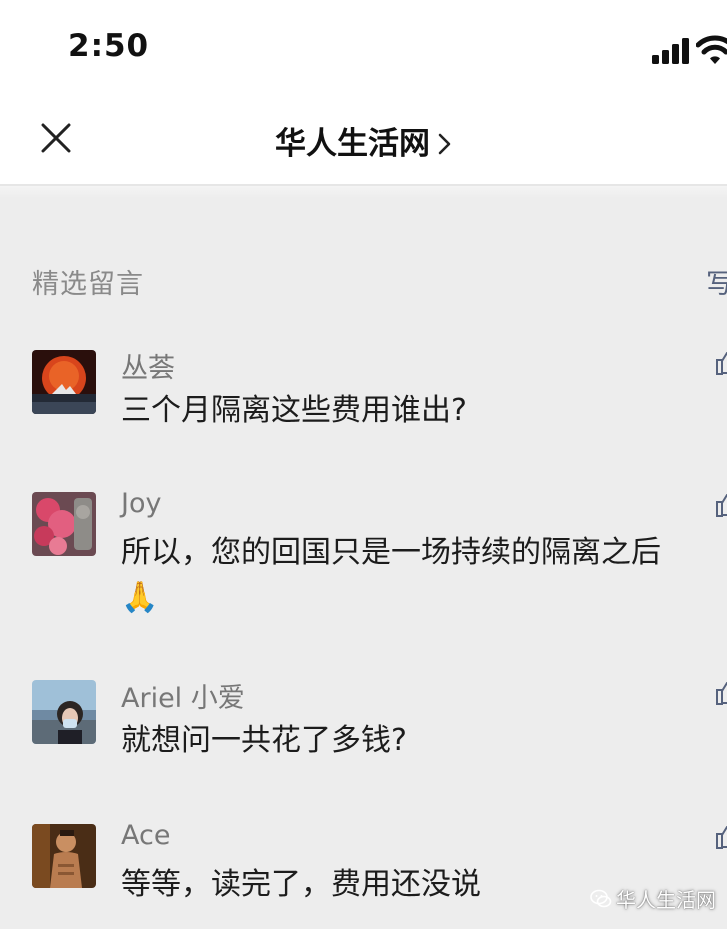  Describe the element at coordinates (444, 144) in the screenshot. I see `chevron-right-icon` at that location.